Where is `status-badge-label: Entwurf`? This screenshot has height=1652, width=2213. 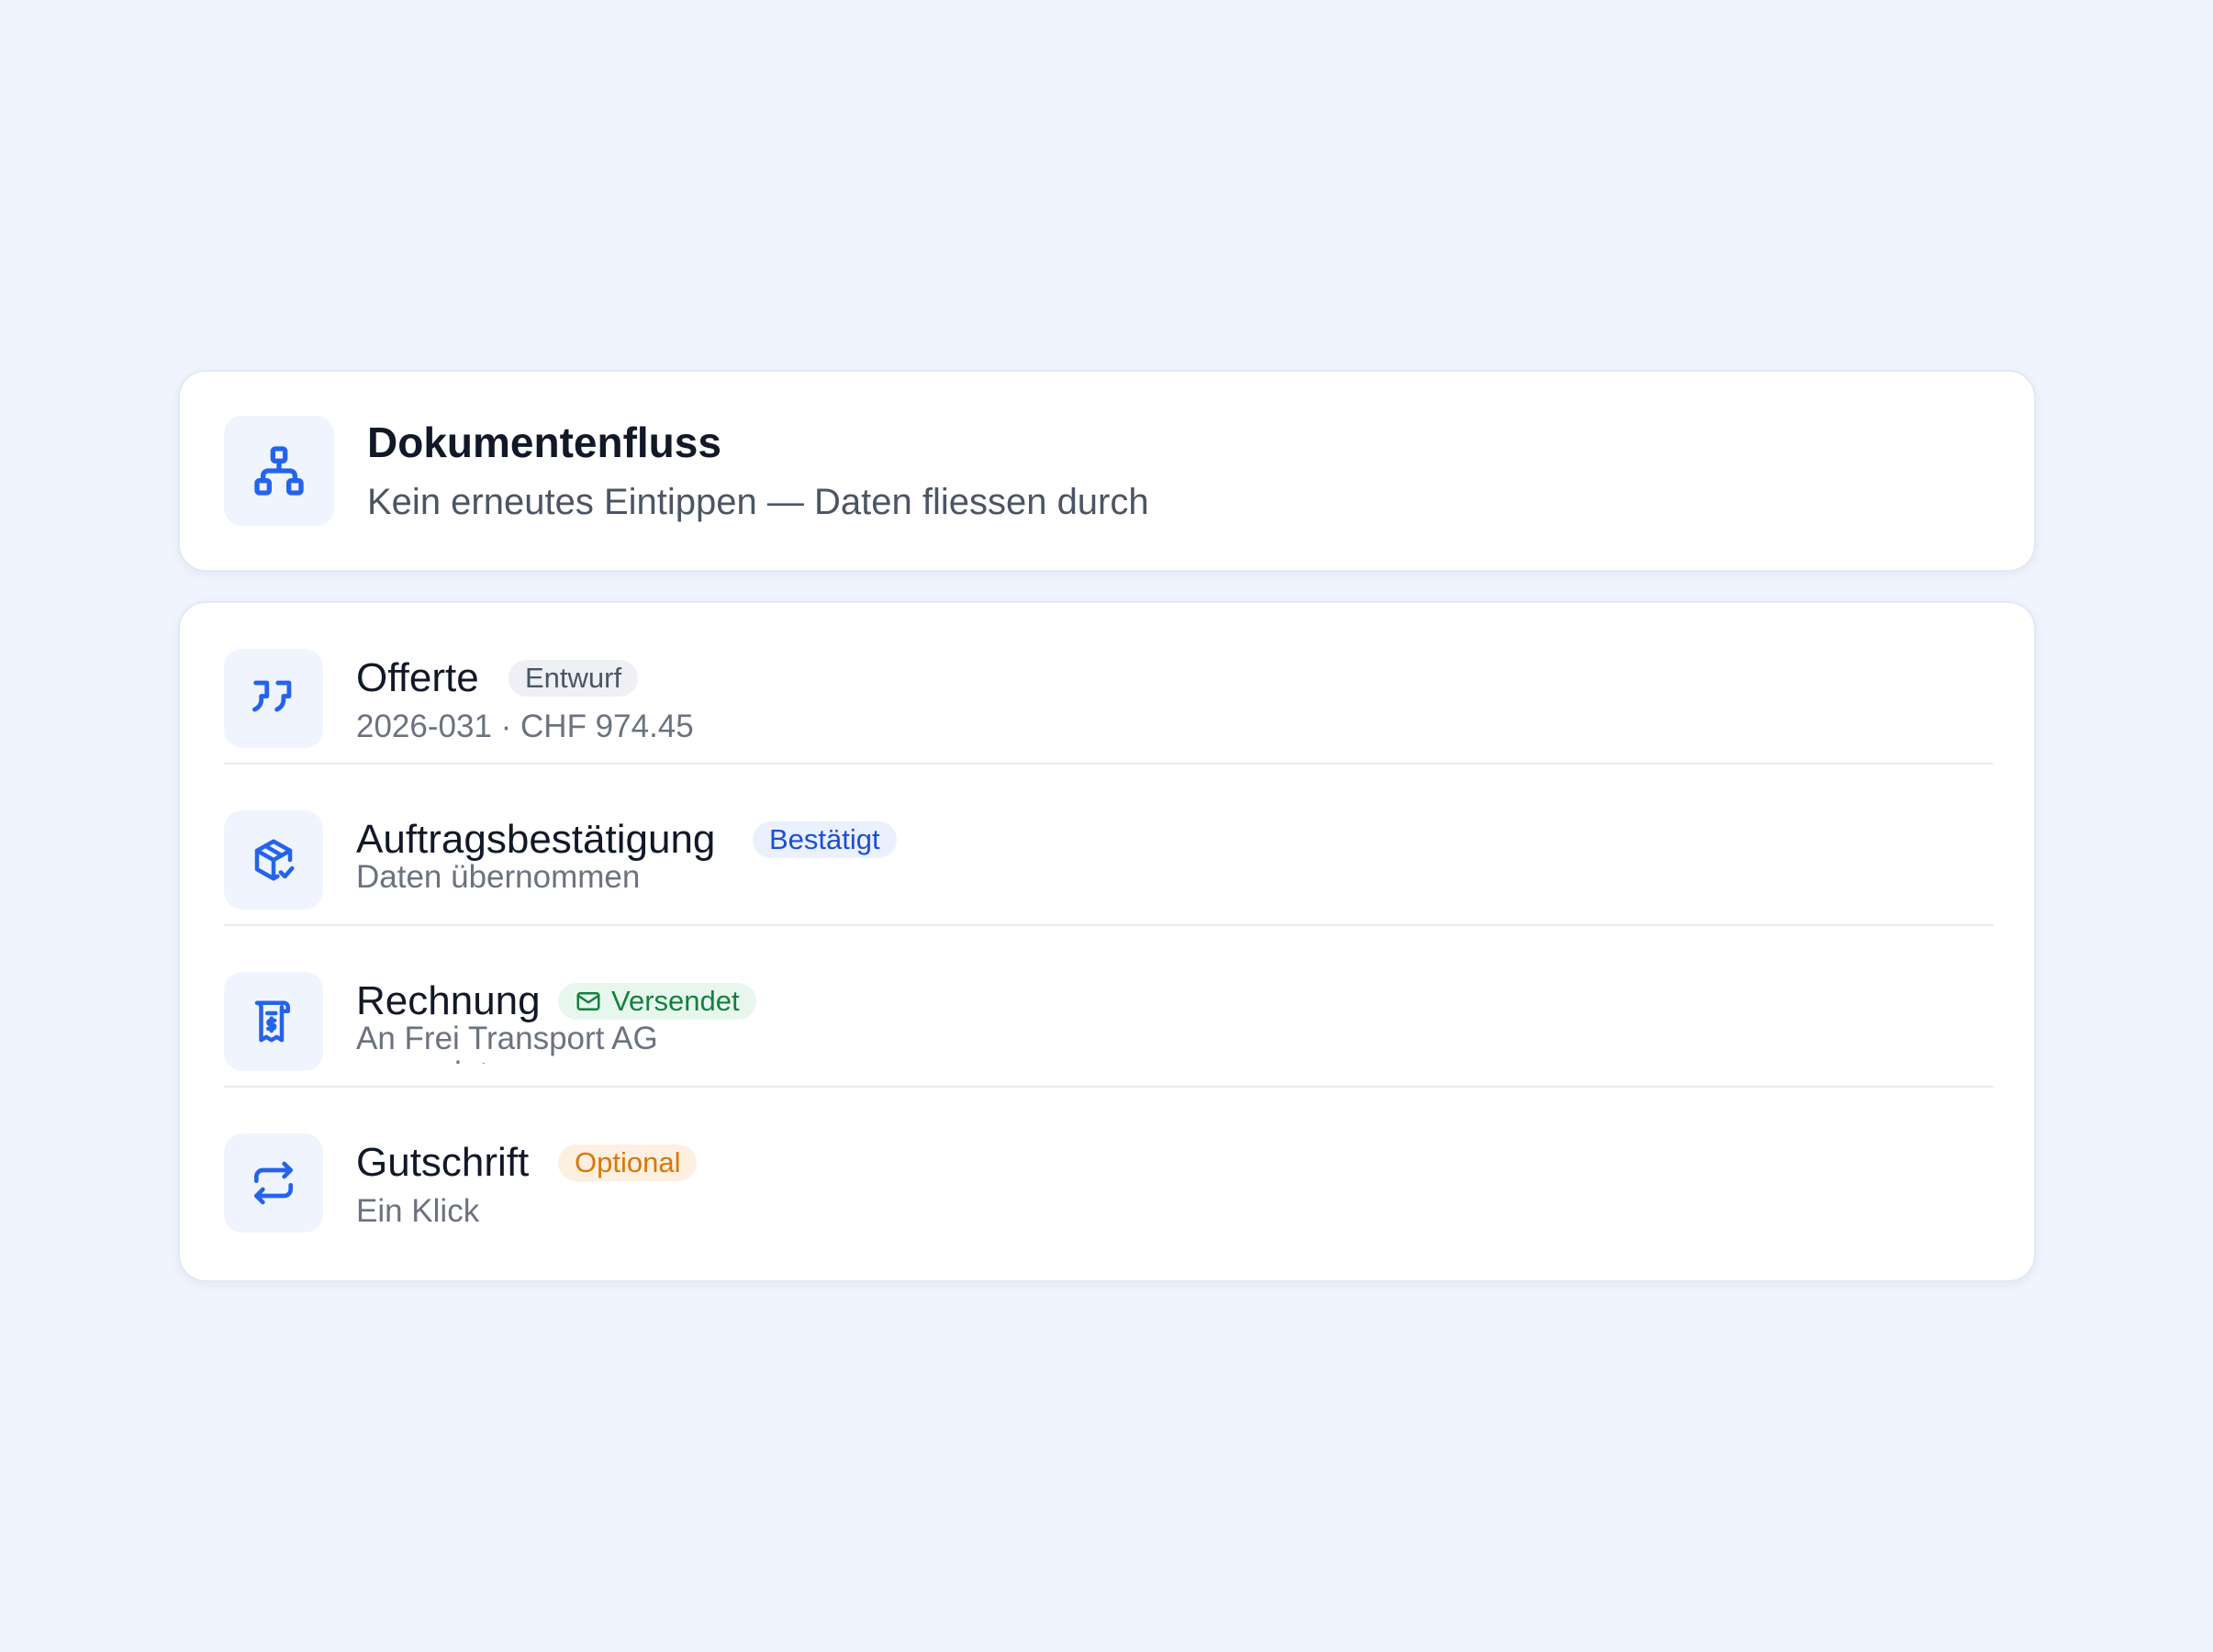 status-badge-label: Entwurf is located at coordinates (573, 678).